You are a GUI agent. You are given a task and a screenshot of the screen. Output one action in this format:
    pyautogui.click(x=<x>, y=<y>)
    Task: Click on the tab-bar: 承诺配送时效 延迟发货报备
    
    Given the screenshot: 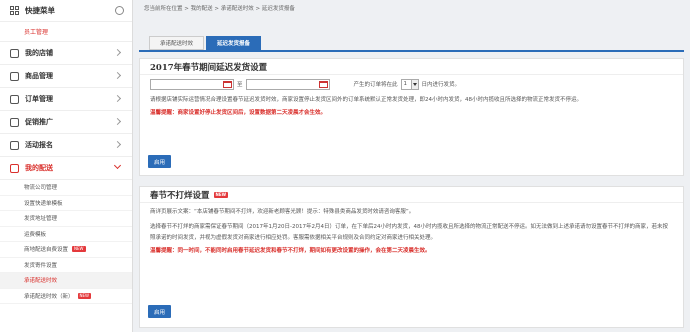 What is the action you would take?
    pyautogui.click(x=206, y=43)
    